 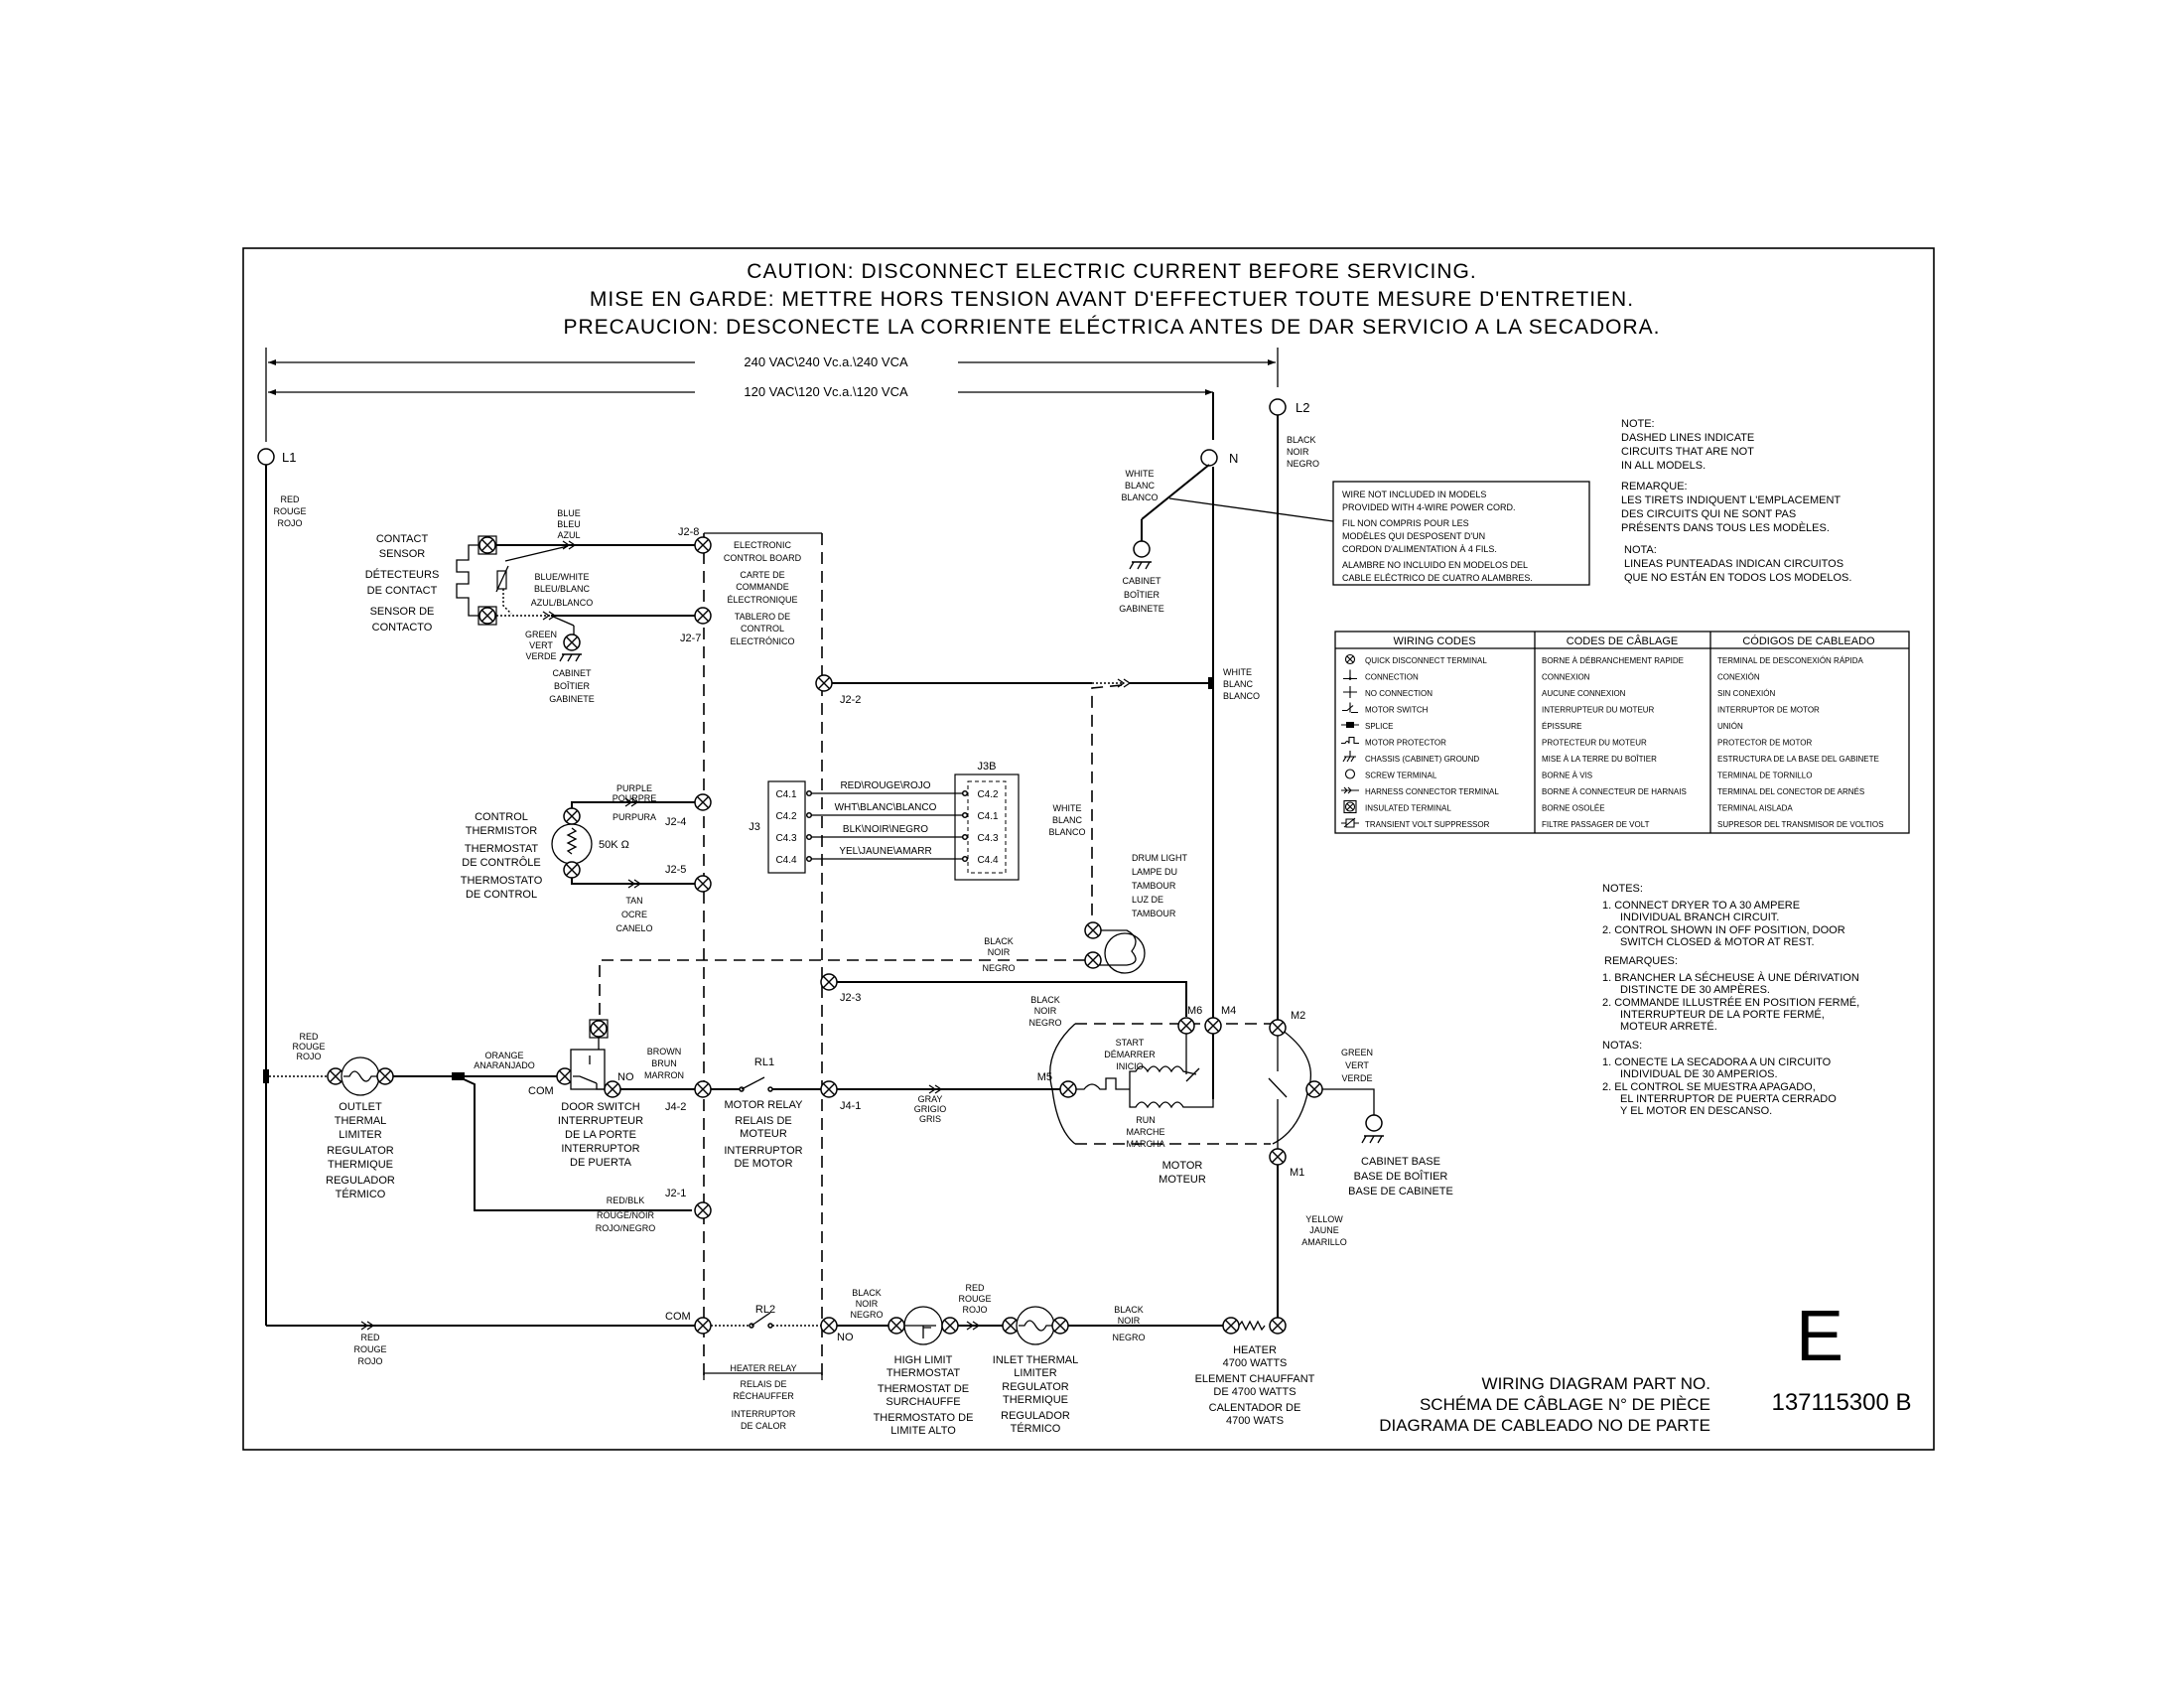 What do you see at coordinates (1414, 494) in the screenshot?
I see `note-line: WIRE NOT INCLUDED IN MODELS` at bounding box center [1414, 494].